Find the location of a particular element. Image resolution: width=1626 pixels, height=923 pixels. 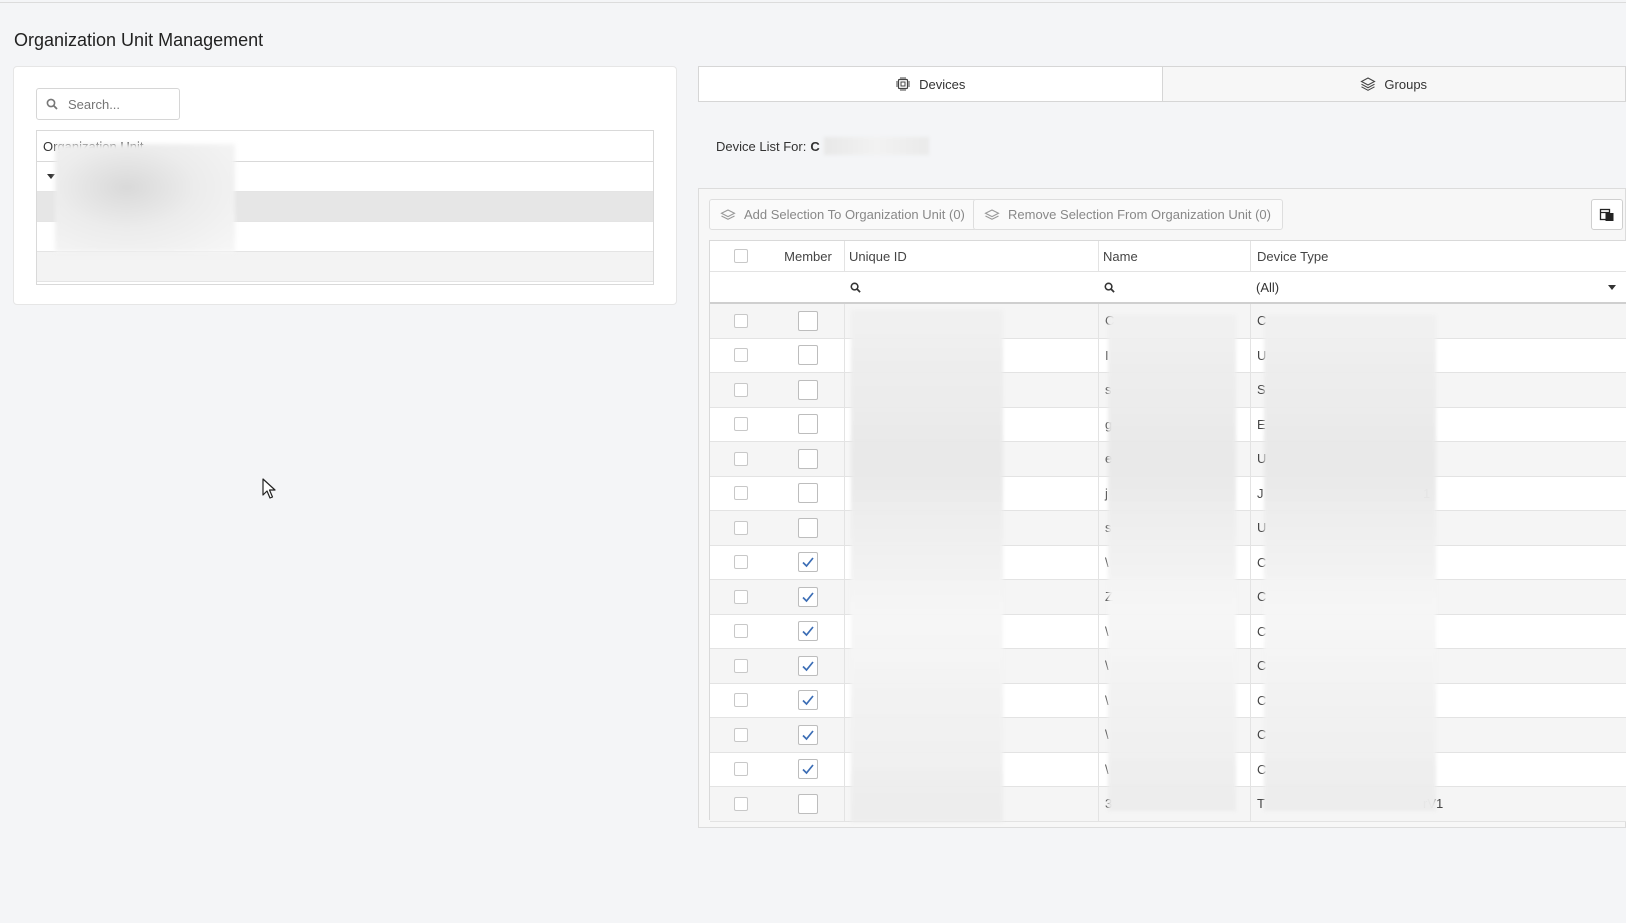

redacted-region is located at coordinates (876, 146).